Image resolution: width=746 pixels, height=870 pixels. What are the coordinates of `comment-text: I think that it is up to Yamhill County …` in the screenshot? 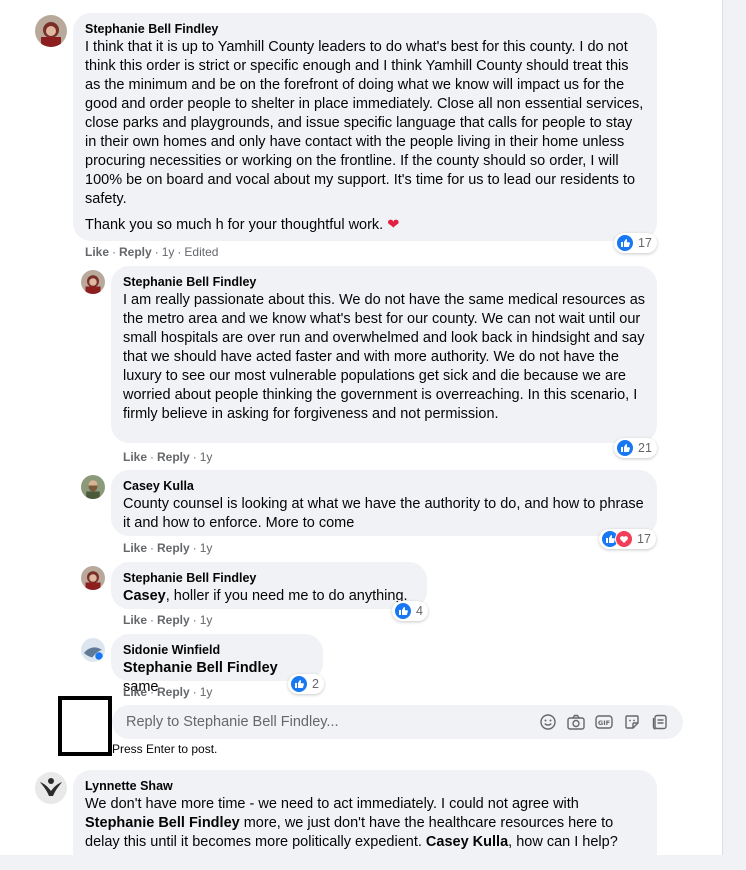 It's located at (364, 123).